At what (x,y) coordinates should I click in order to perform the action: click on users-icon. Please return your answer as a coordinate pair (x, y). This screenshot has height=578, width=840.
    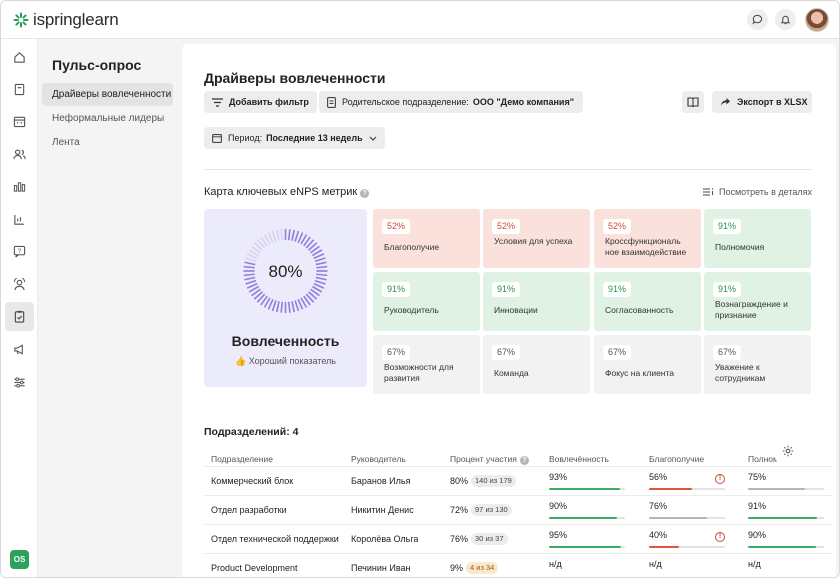
    Looking at the image, I should click on (19, 154).